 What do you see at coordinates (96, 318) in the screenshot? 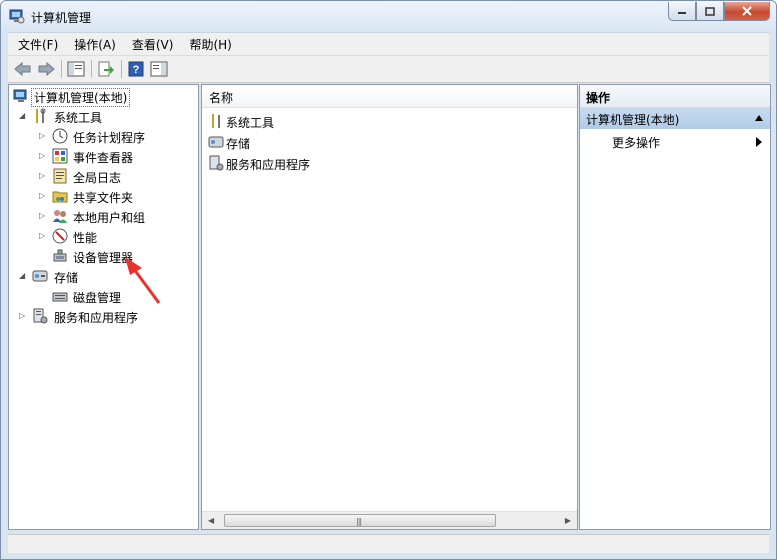
I see `tree-item-label: 服务和应用程序` at bounding box center [96, 318].